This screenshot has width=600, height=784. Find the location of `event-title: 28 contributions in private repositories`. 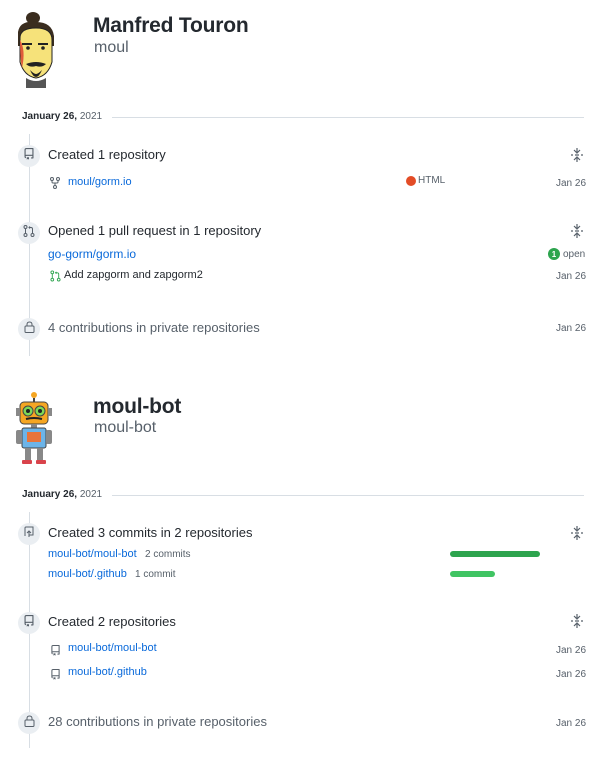

event-title: 28 contributions in private repositories is located at coordinates (157, 721).